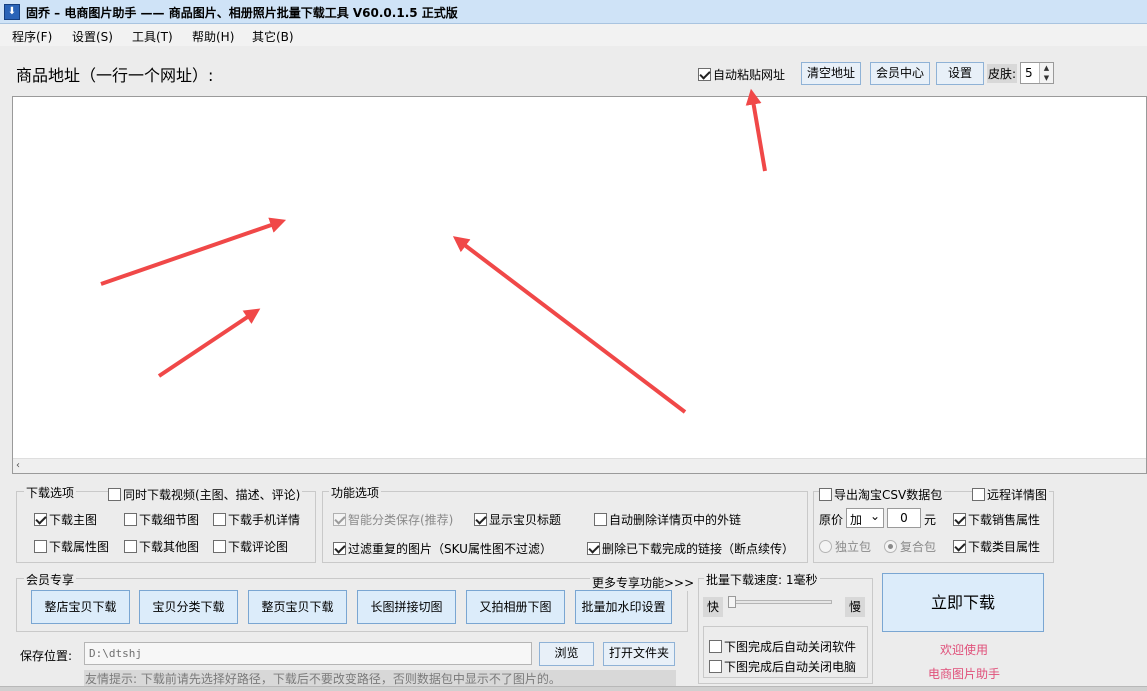 The height and width of the screenshot is (691, 1147). I want to click on checkbox-label: 自动删除详情页中的外链, so click(675, 520).